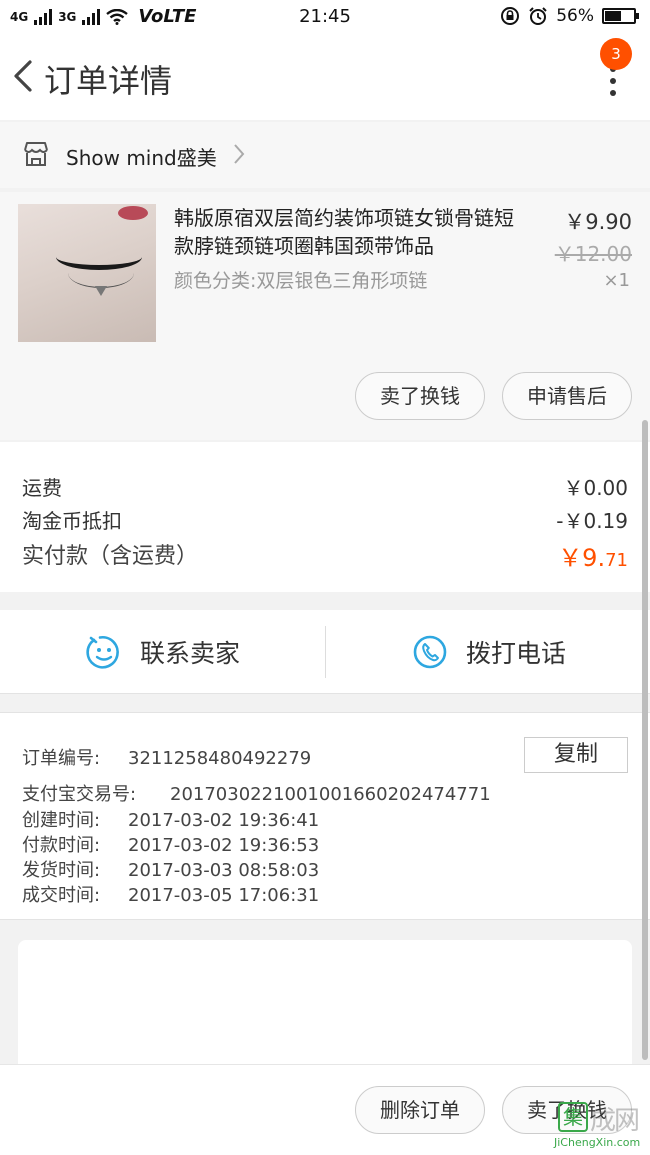 This screenshot has width=650, height=1155. Describe the element at coordinates (582, 558) in the screenshot. I see `total-main: ￥9.` at that location.